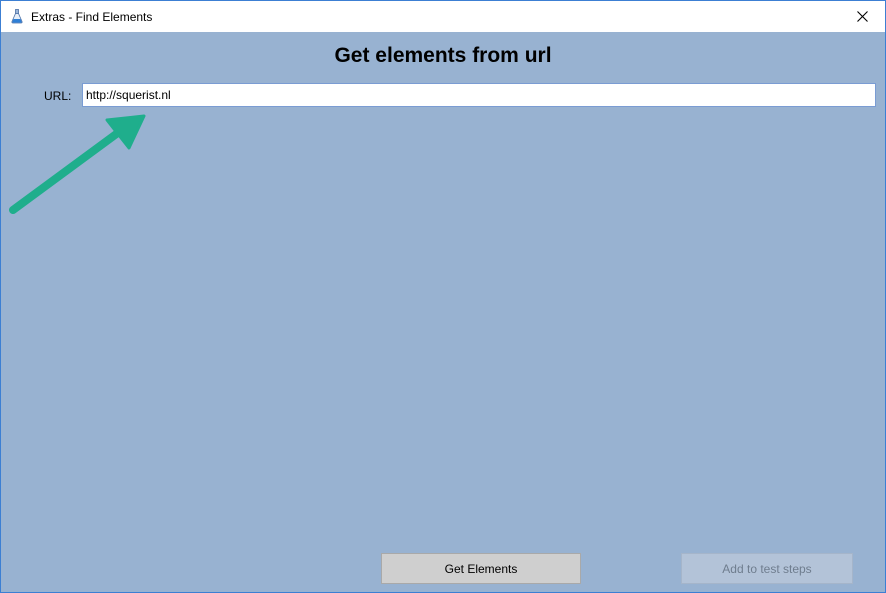  I want to click on close-icon, so click(862, 16).